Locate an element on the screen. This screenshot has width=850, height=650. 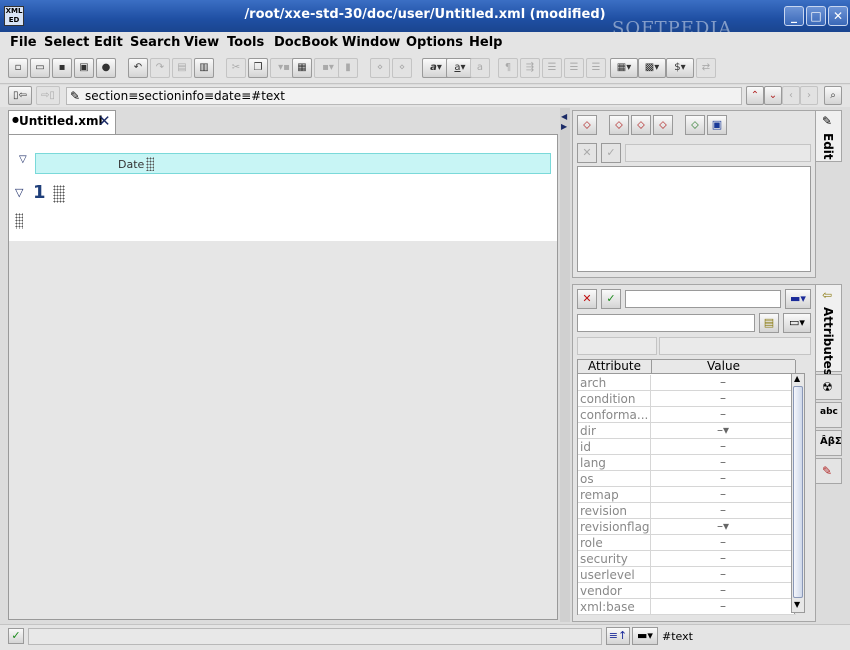
close-tab-icon: ✕ is located at coordinates (104, 121).